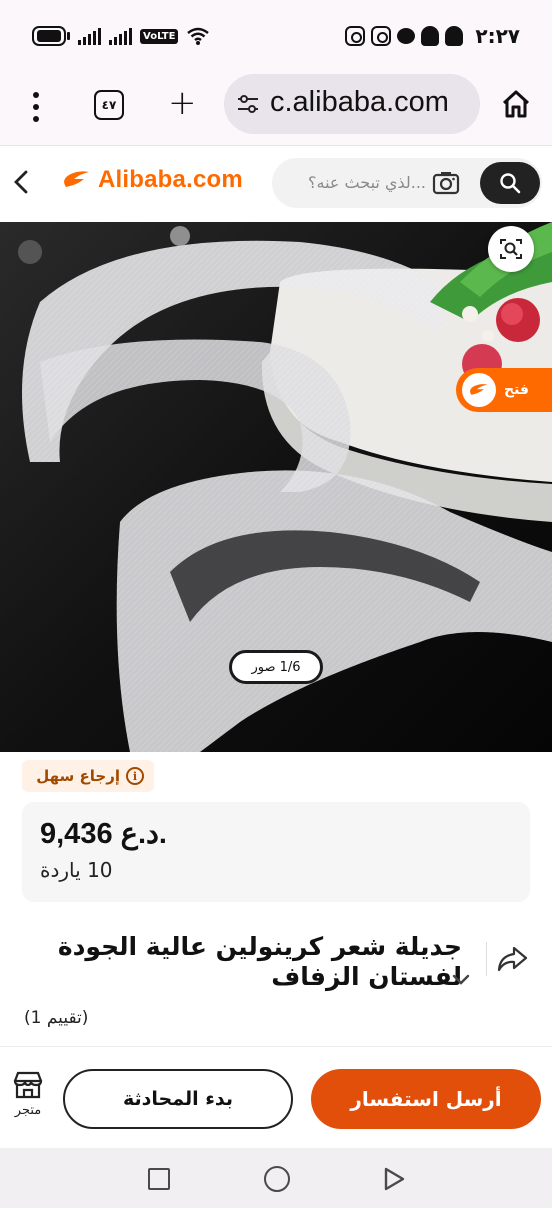 Image resolution: width=552 pixels, height=1208 pixels. Describe the element at coordinates (159, 1179) in the screenshot. I see `recents-icon` at that location.